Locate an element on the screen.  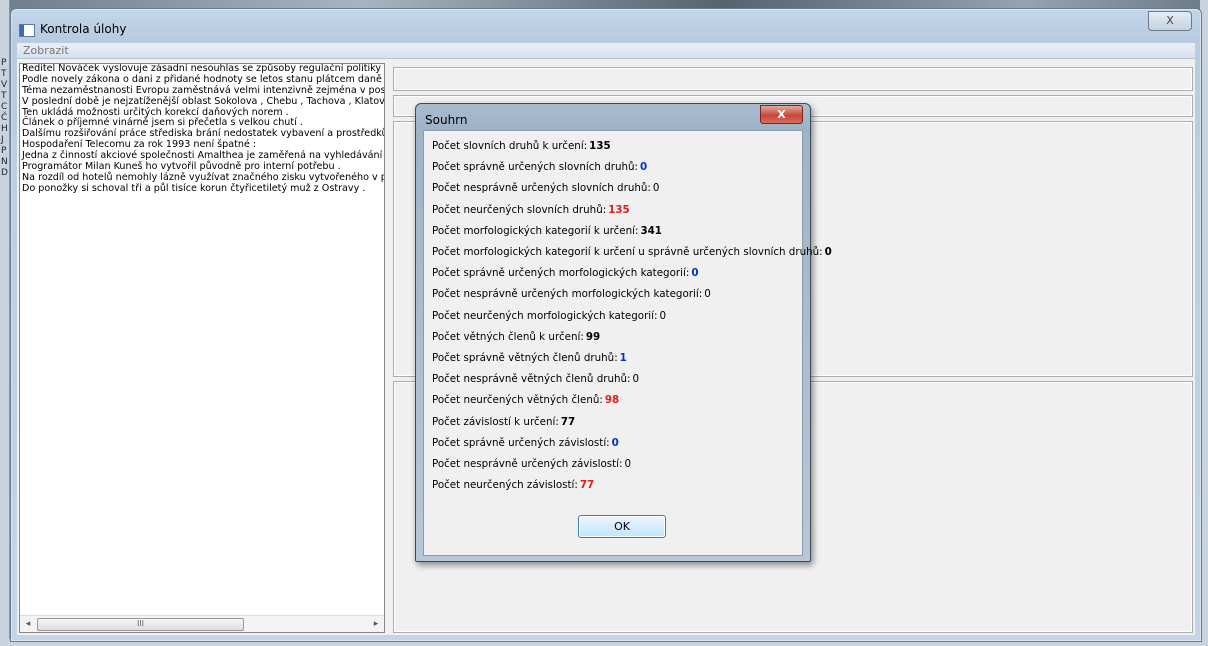
gutter-letter: V is located at coordinates (4, 85).